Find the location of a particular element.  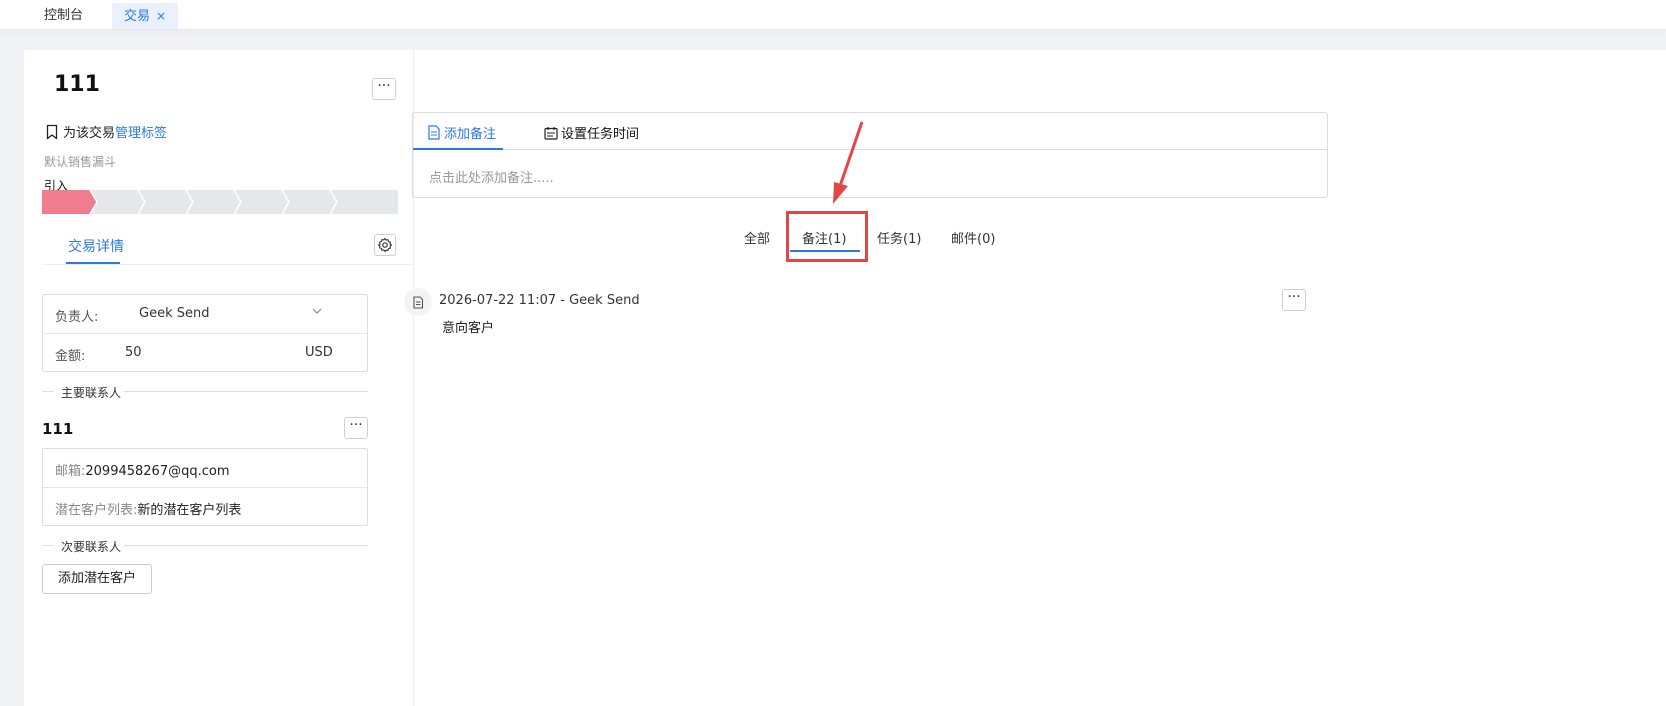

lead-list-row: 潜在客户列表:新的潜在客户列表 is located at coordinates (205, 506).